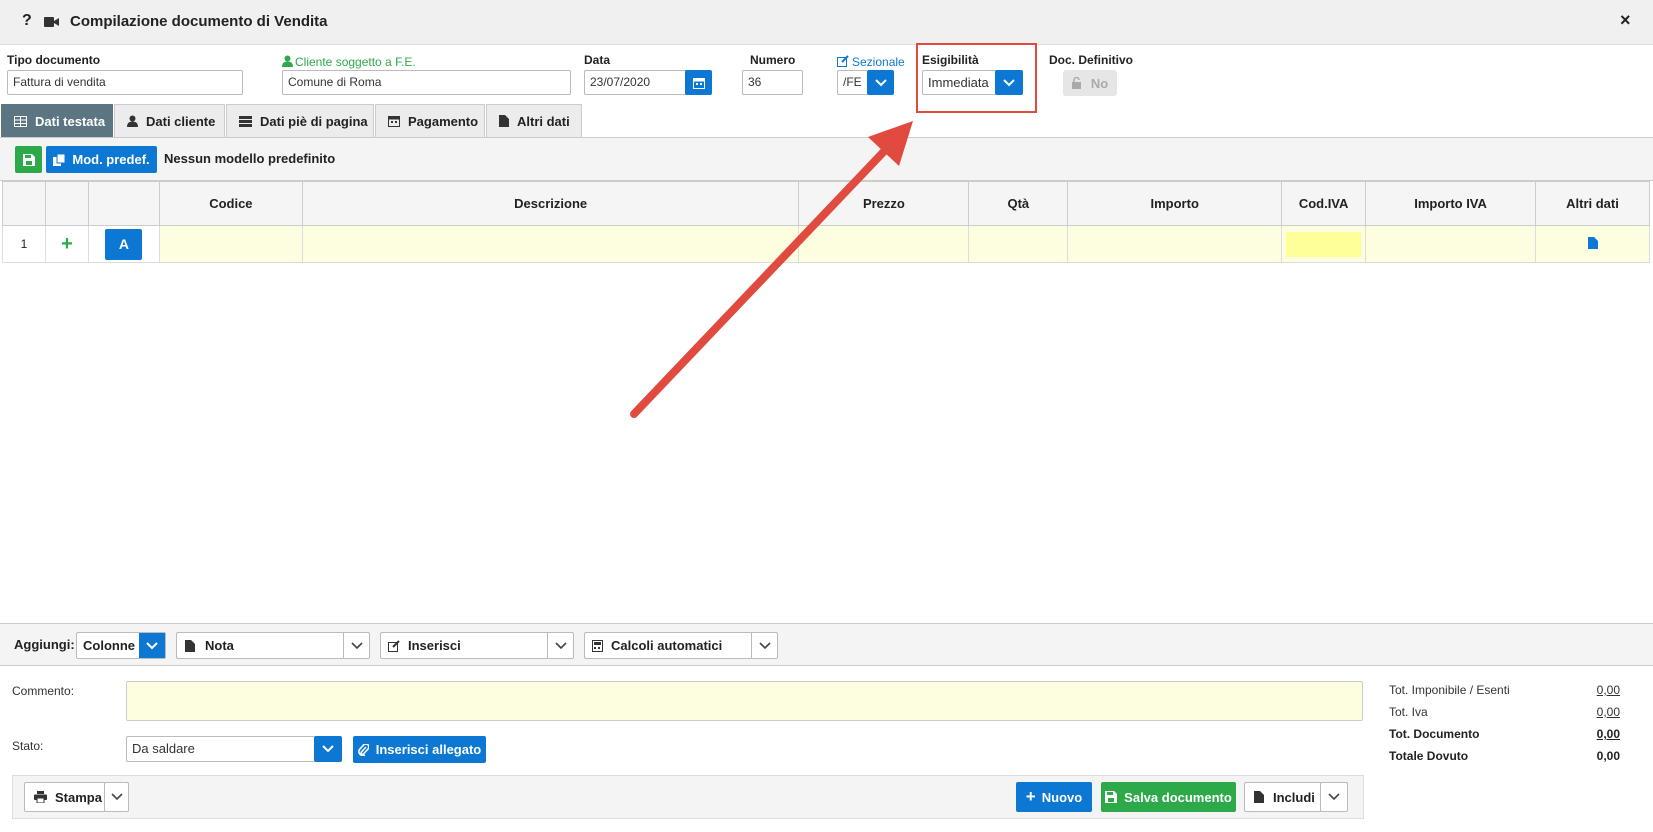 The width and height of the screenshot is (1653, 832). What do you see at coordinates (428, 749) in the screenshot?
I see `inserisci-allegato-label: Inserisci allegato` at bounding box center [428, 749].